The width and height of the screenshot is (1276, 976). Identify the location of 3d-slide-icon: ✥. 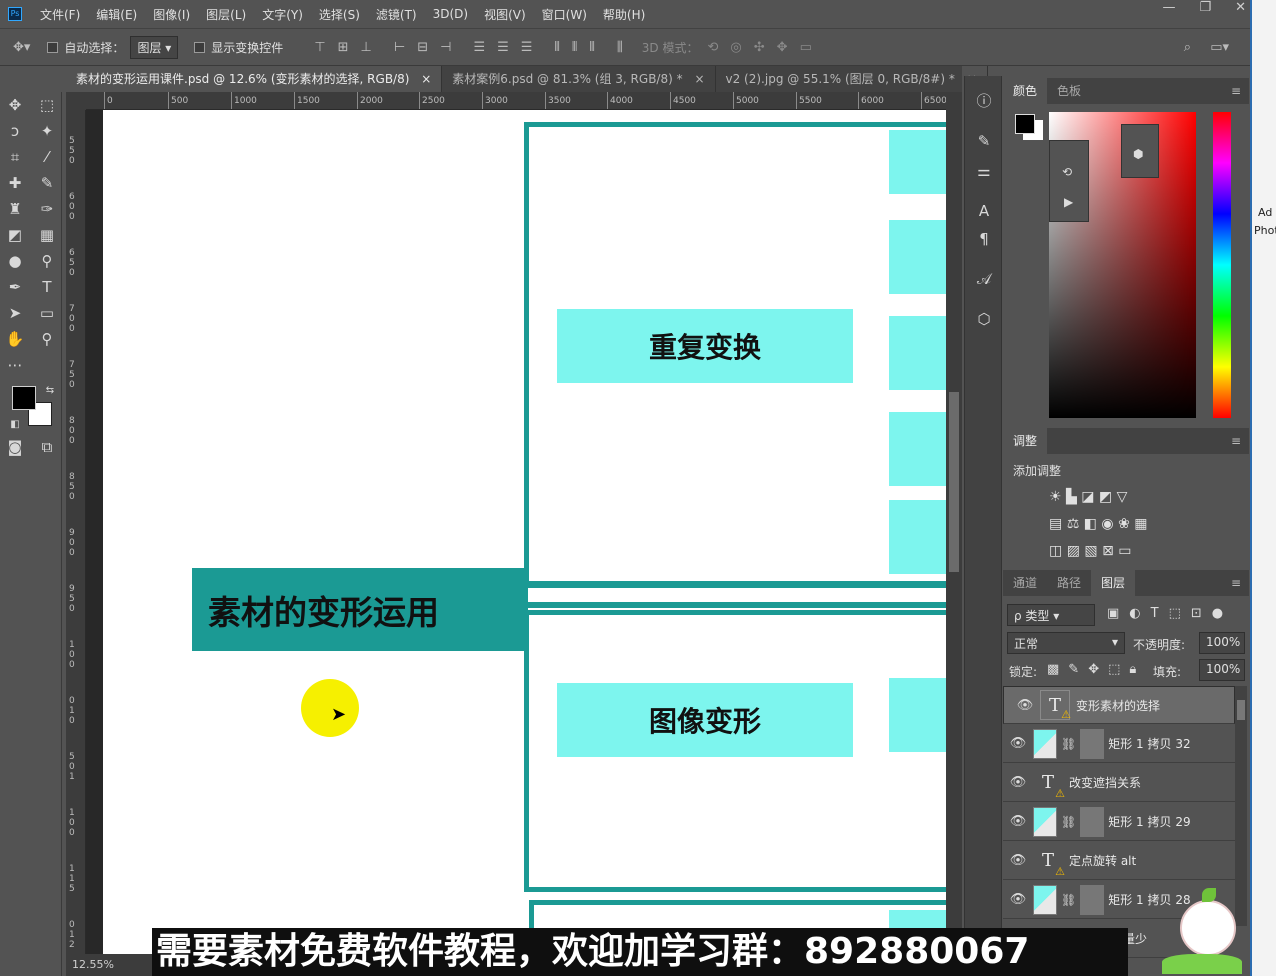
(782, 47).